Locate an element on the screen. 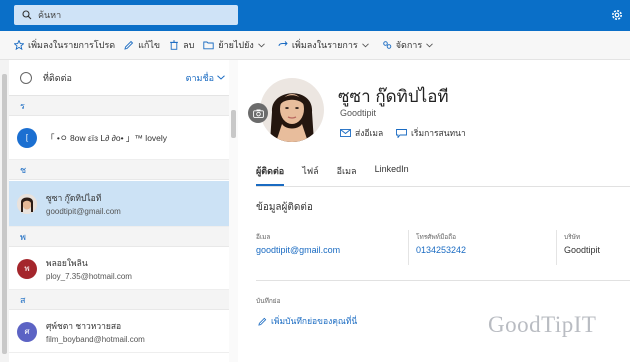  group-header: ร is located at coordinates (119, 106).